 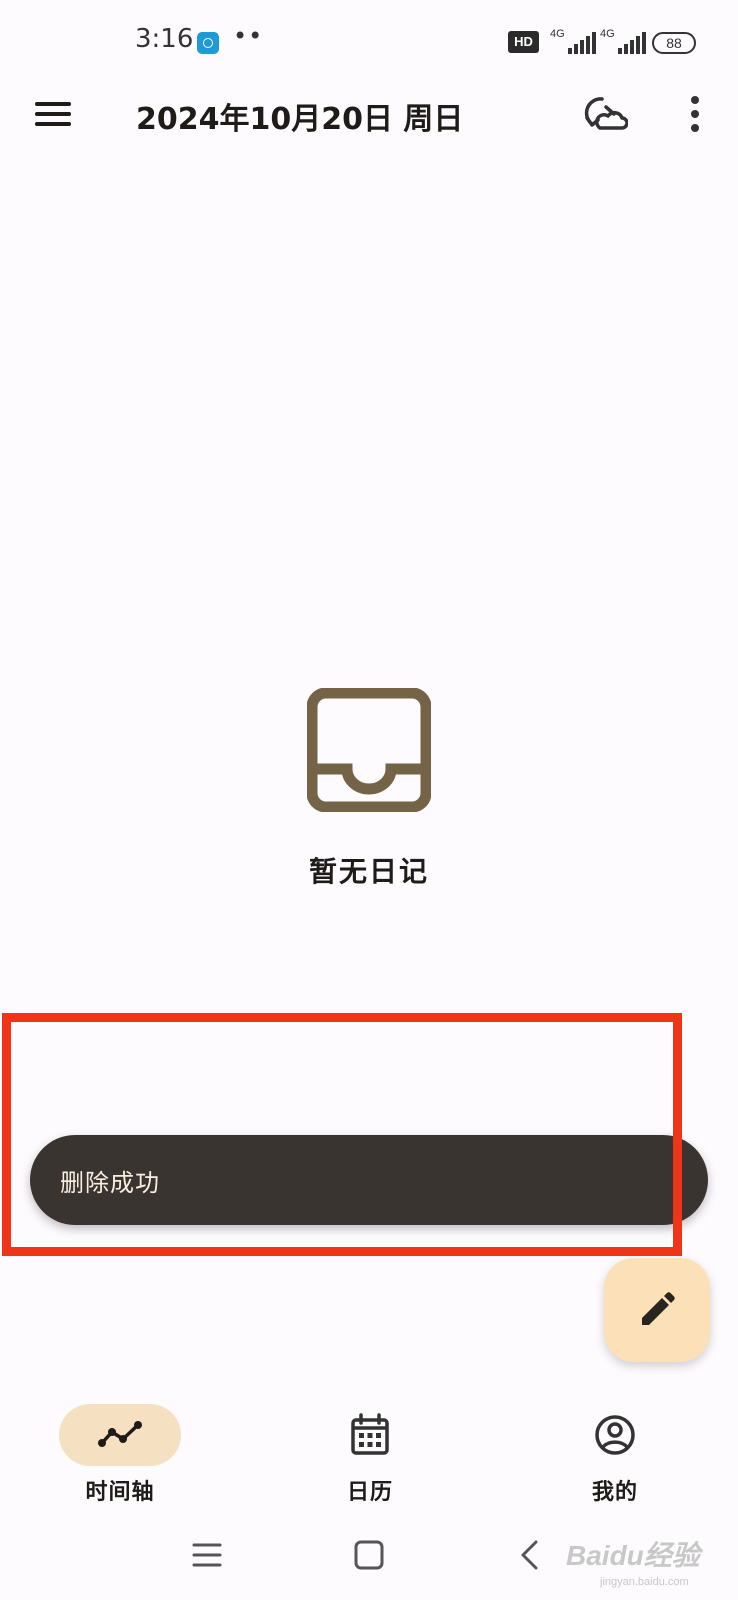 What do you see at coordinates (120, 1434) in the screenshot?
I see `timeline-icon` at bounding box center [120, 1434].